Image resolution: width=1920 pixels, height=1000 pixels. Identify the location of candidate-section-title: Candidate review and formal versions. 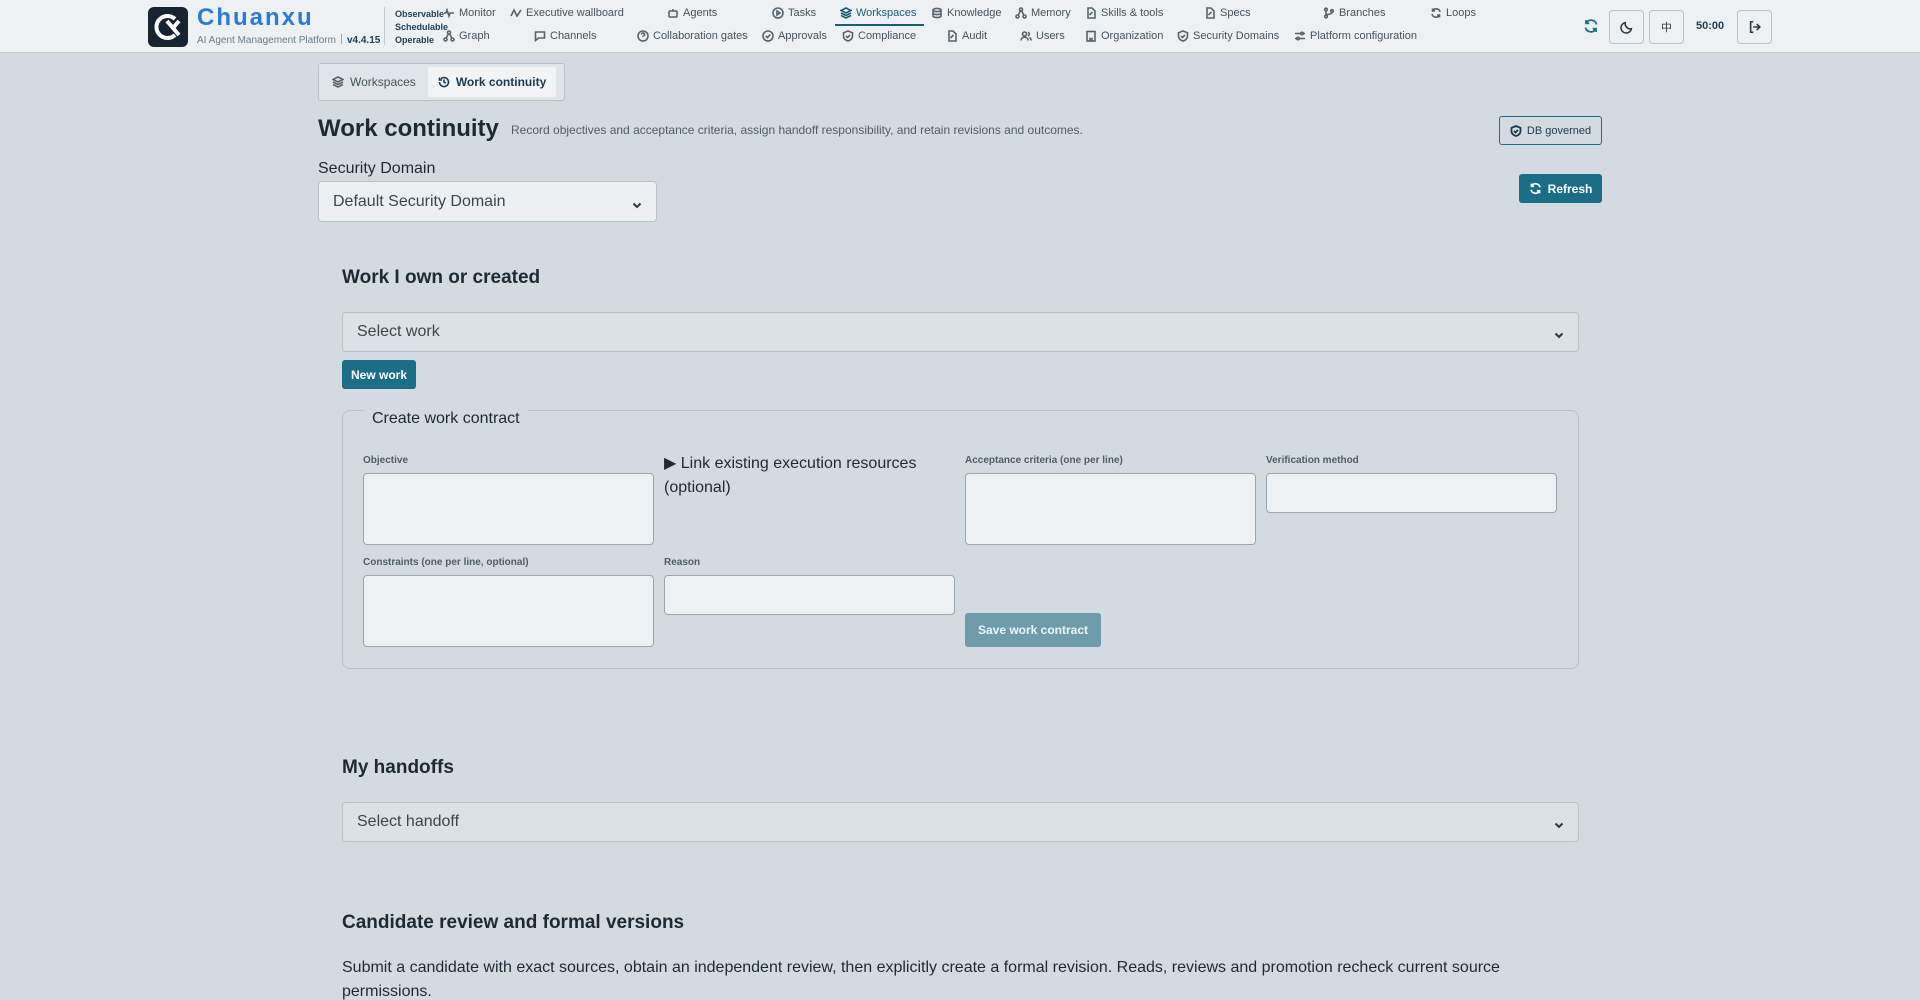
(513, 922).